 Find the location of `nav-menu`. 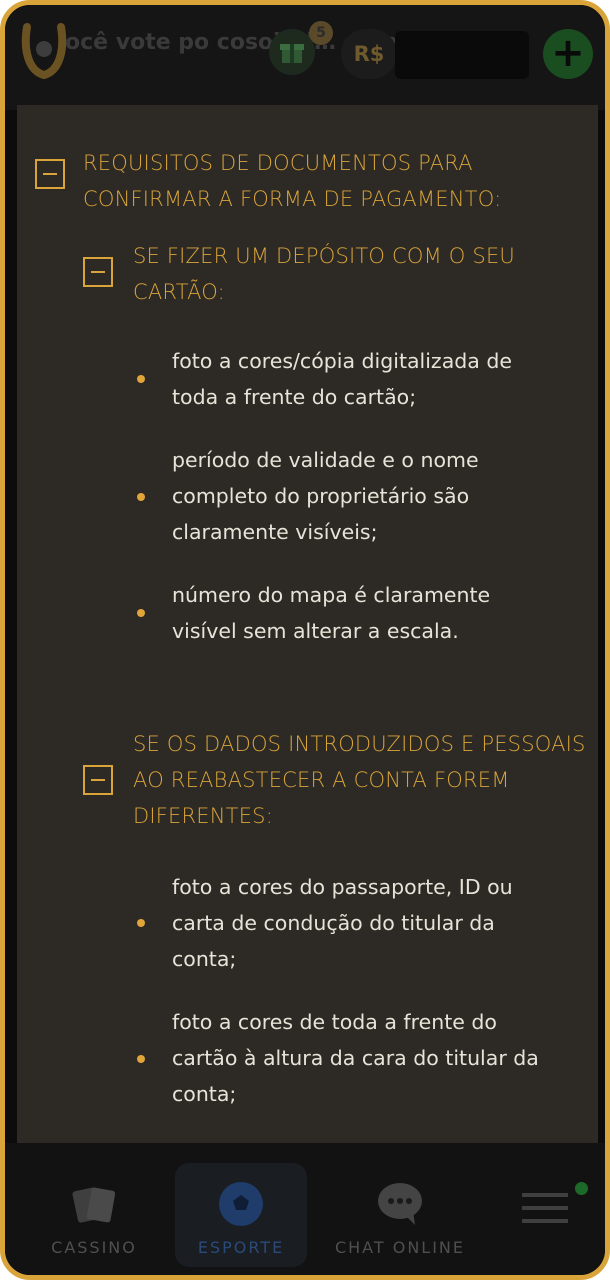

nav-menu is located at coordinates (545, 1215).